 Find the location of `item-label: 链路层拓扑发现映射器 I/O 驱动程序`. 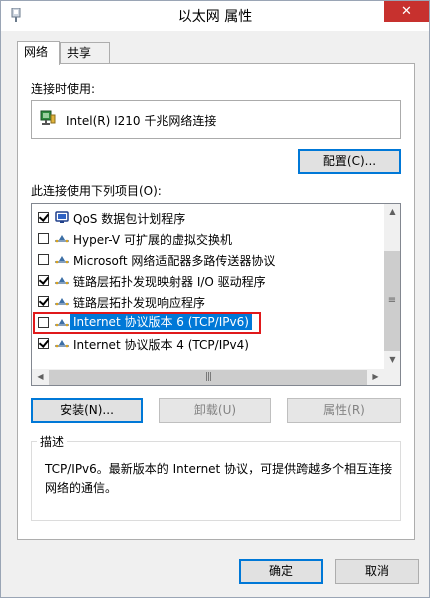

item-label: 链路层拓扑发现映射器 I/O 驱动程序 is located at coordinates (169, 282).